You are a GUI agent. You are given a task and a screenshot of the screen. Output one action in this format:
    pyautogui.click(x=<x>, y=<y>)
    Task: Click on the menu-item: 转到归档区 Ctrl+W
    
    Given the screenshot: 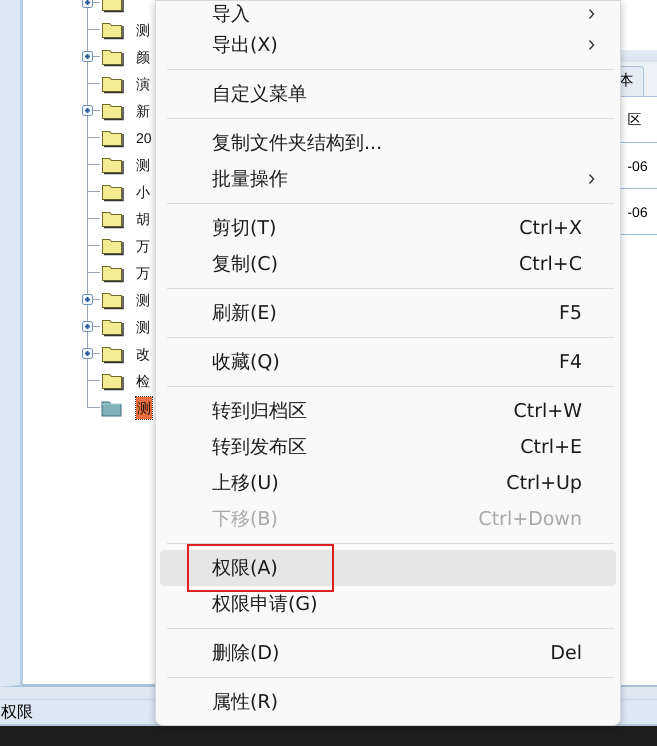 What is the action you would take?
    pyautogui.click(x=388, y=411)
    